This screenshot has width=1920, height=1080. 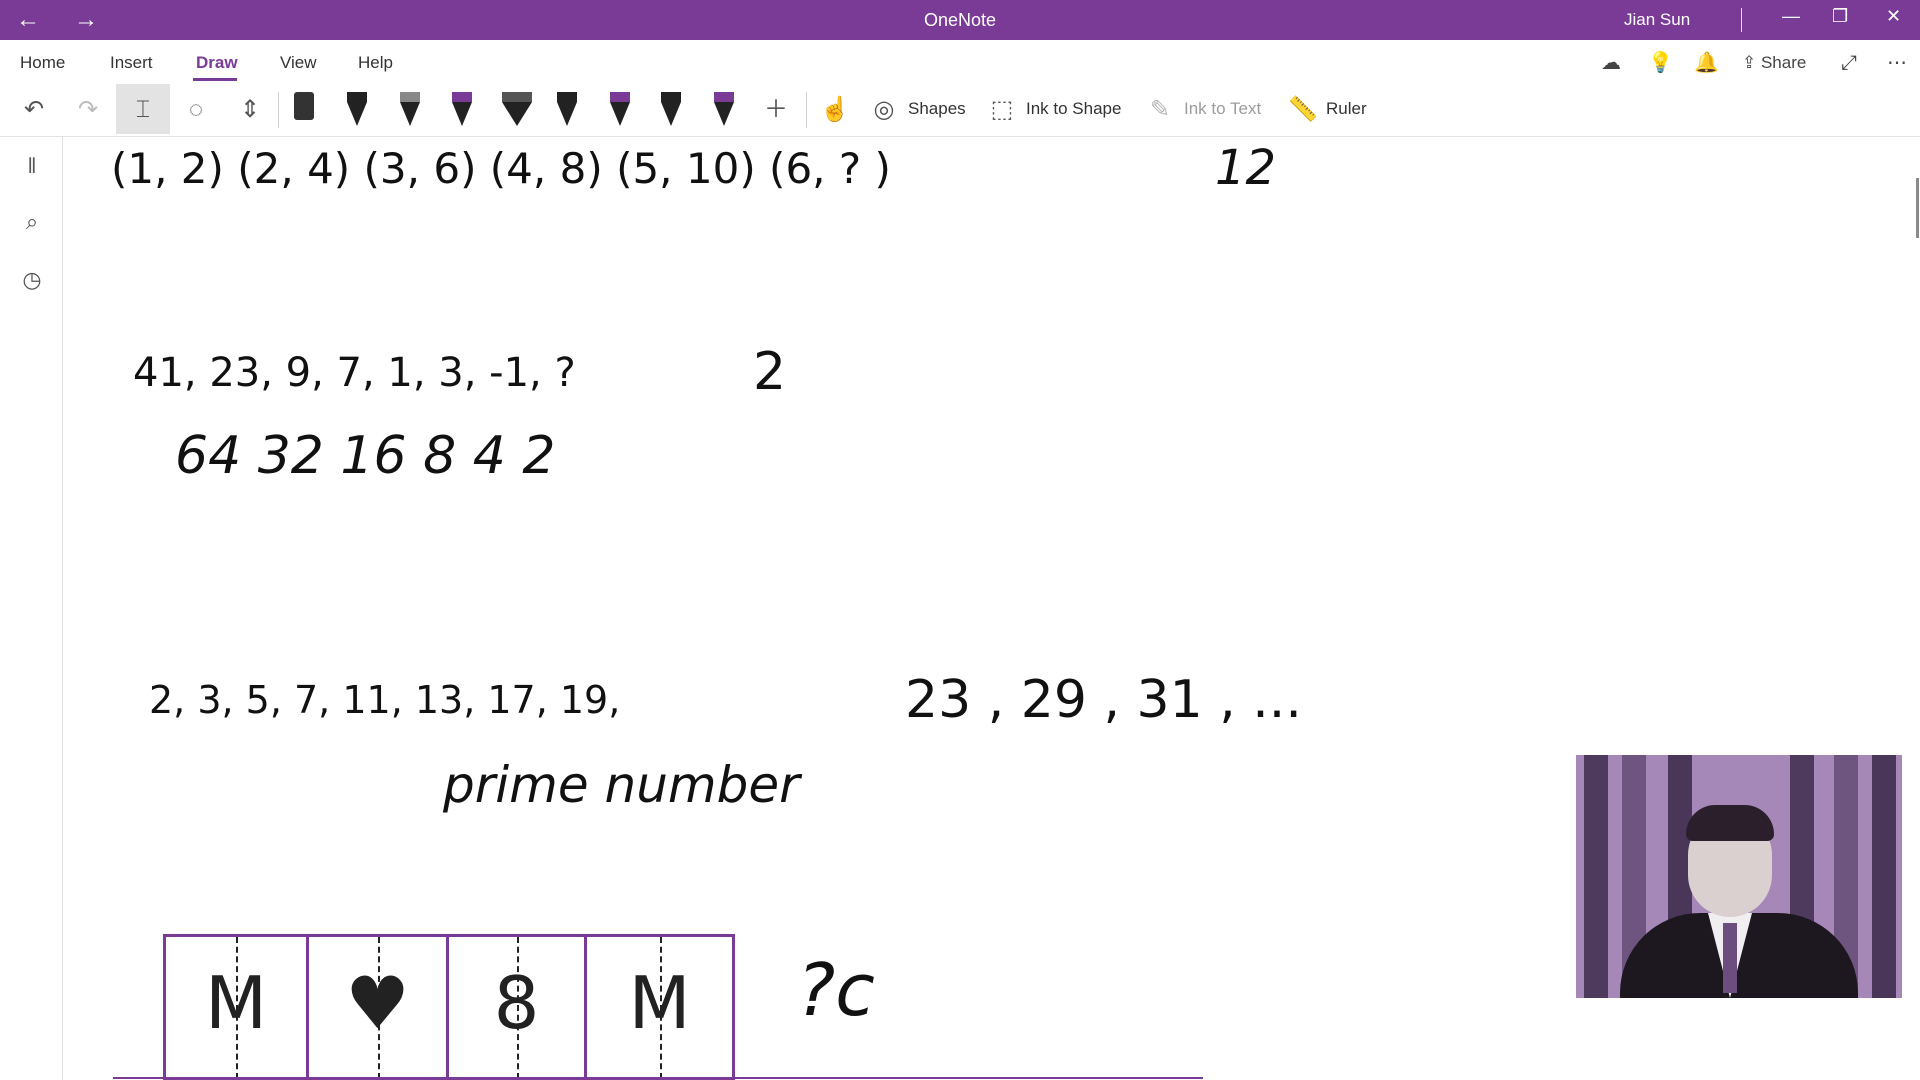 What do you see at coordinates (42, 63) in the screenshot?
I see `tab-home: Home` at bounding box center [42, 63].